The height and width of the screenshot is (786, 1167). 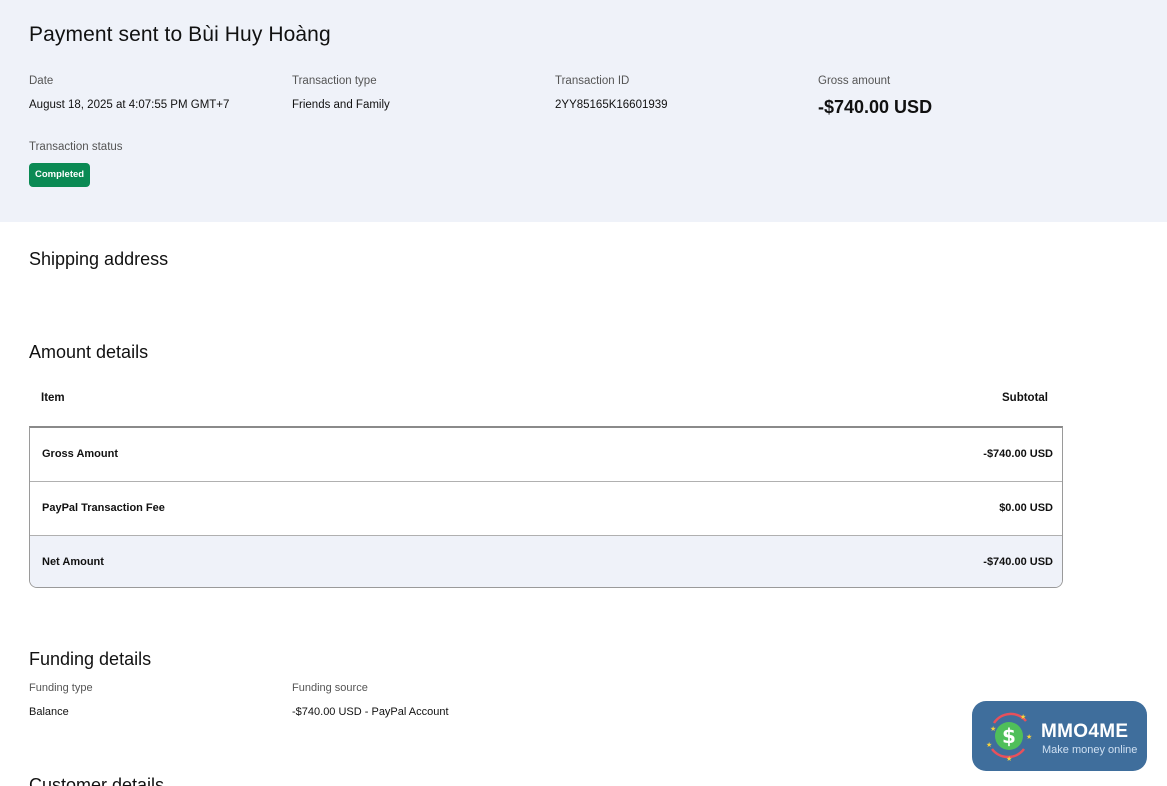 I want to click on status-badge: Completed, so click(x=60, y=175).